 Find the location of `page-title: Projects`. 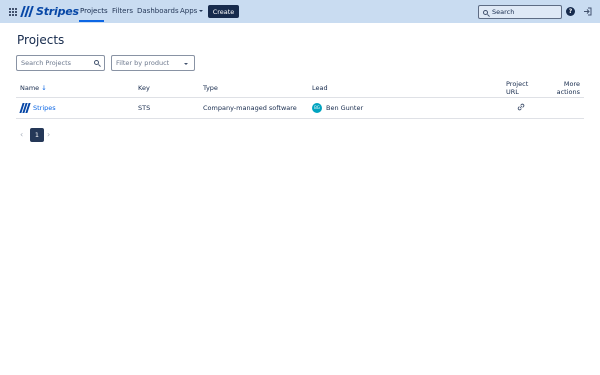

page-title: Projects is located at coordinates (41, 40).